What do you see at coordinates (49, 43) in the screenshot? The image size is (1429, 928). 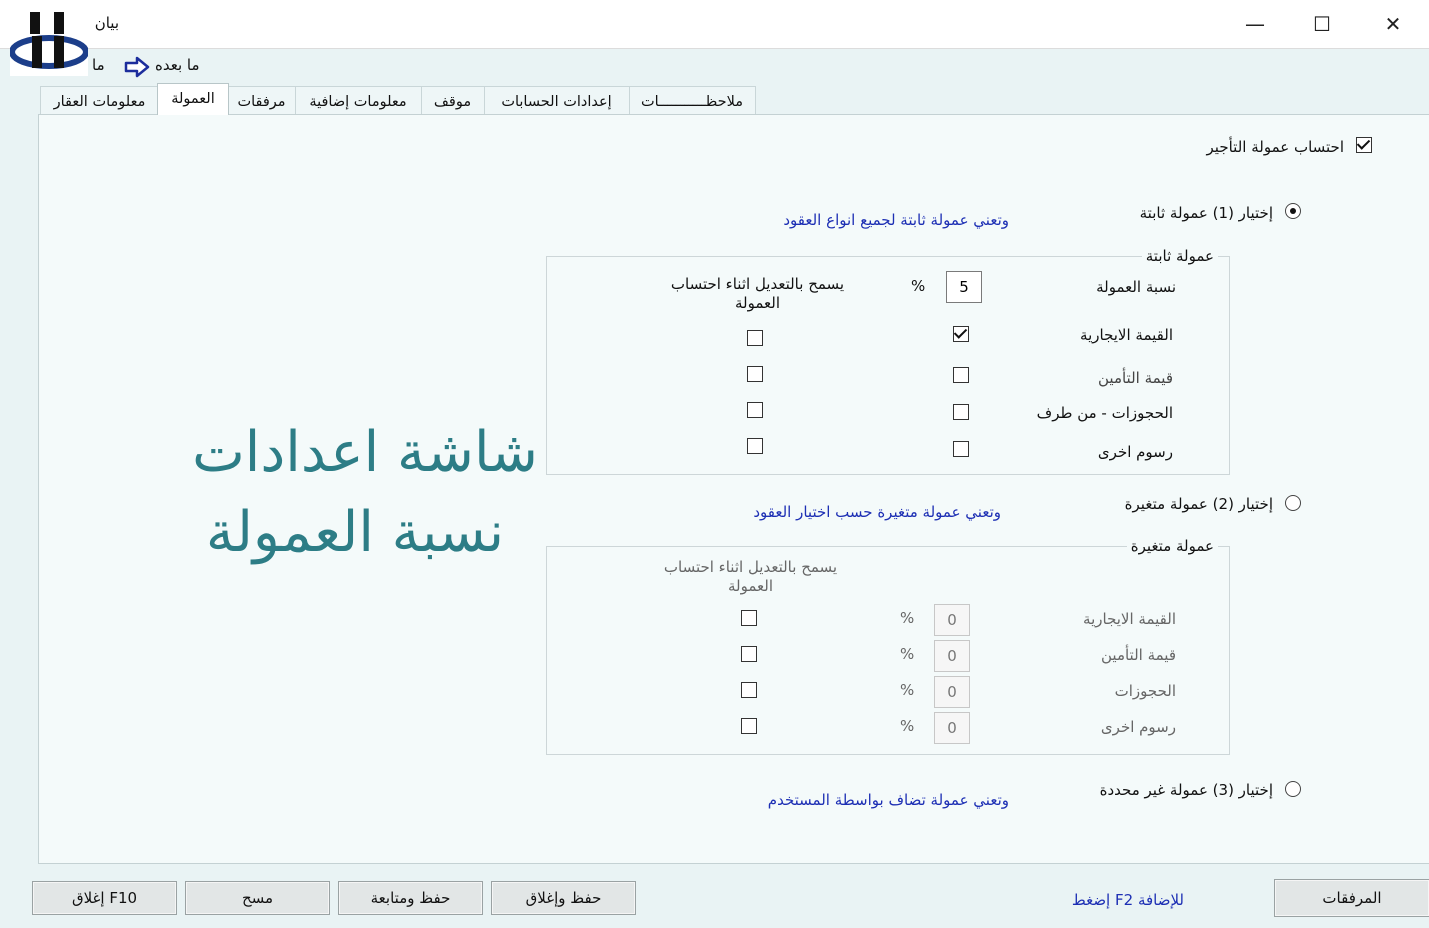 I see `app-logo-icon` at bounding box center [49, 43].